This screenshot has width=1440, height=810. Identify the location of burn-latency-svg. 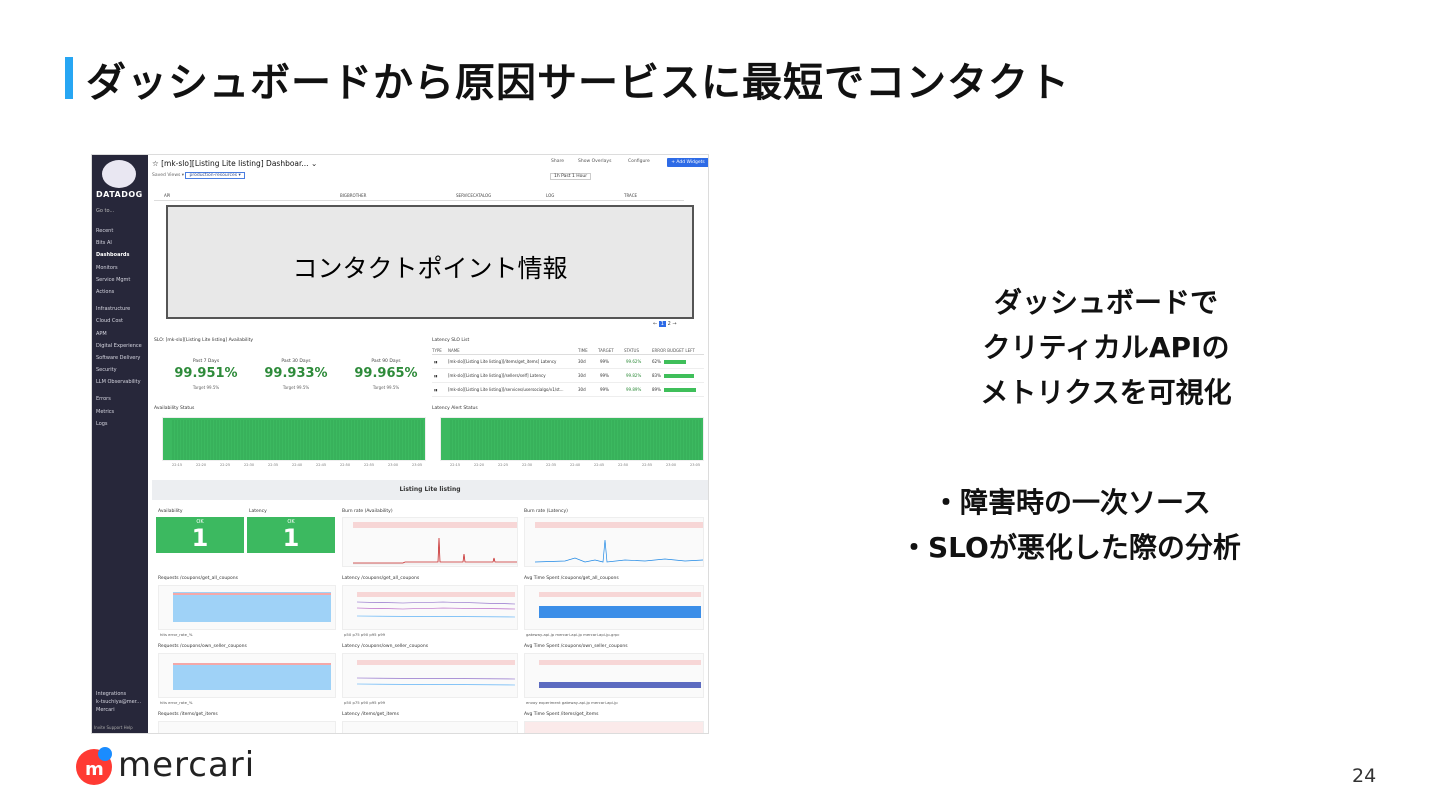
(619, 542).